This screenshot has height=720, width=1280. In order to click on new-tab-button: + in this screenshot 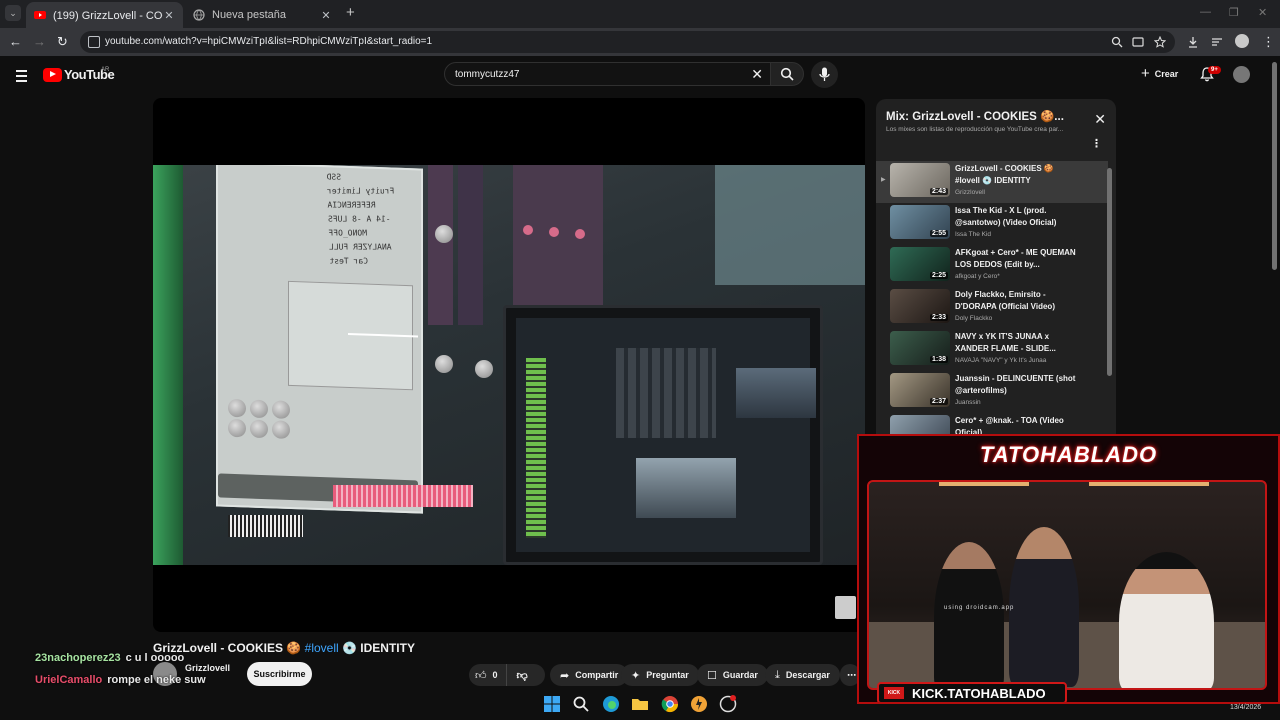, I will do `click(350, 12)`.